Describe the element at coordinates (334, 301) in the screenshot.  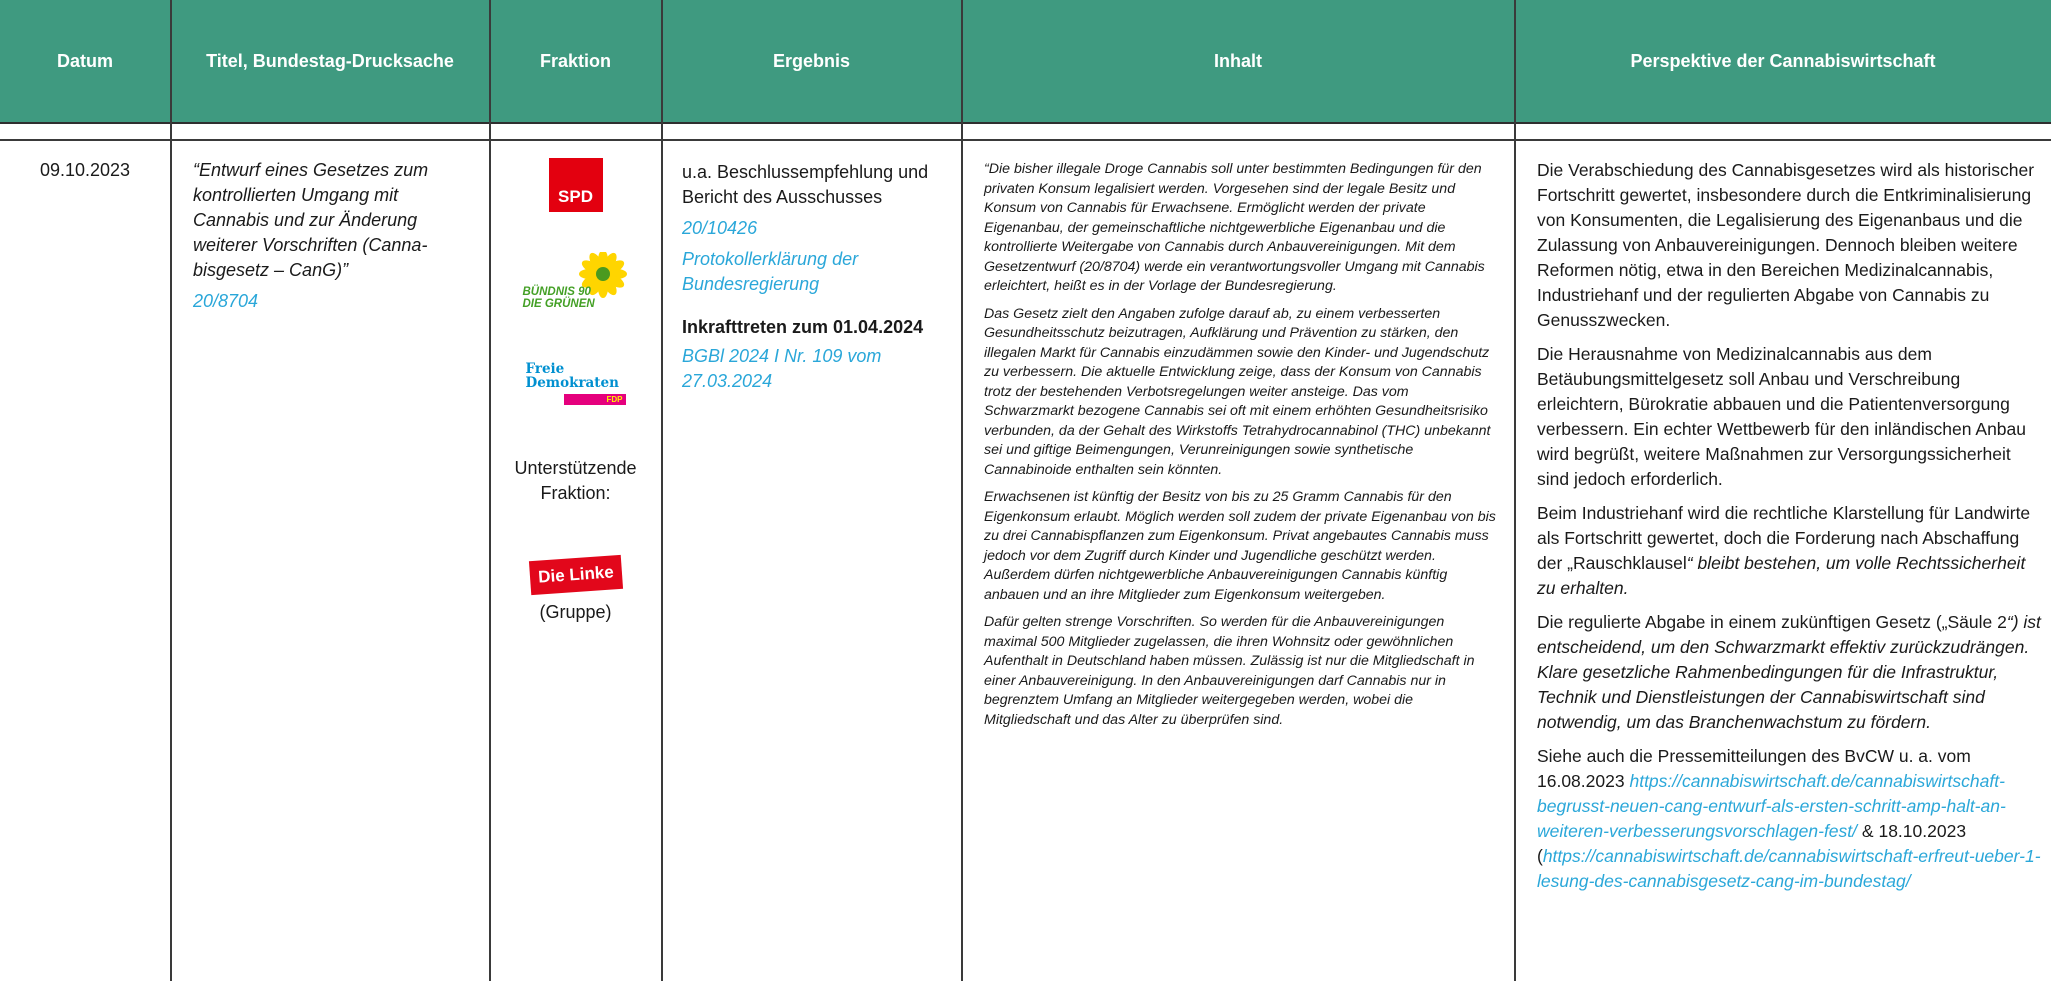
I see `drucksache-link: 20/8704` at that location.